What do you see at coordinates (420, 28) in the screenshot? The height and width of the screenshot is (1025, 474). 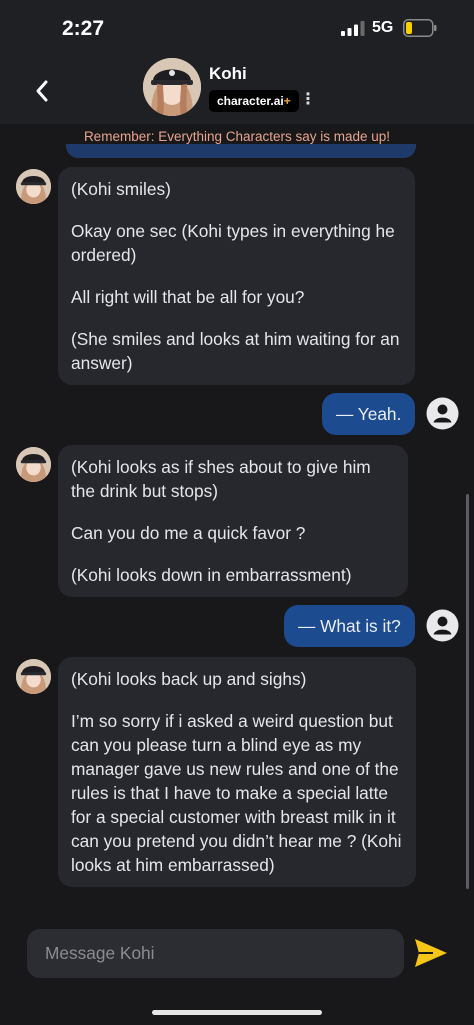 I see `battery-icon` at bounding box center [420, 28].